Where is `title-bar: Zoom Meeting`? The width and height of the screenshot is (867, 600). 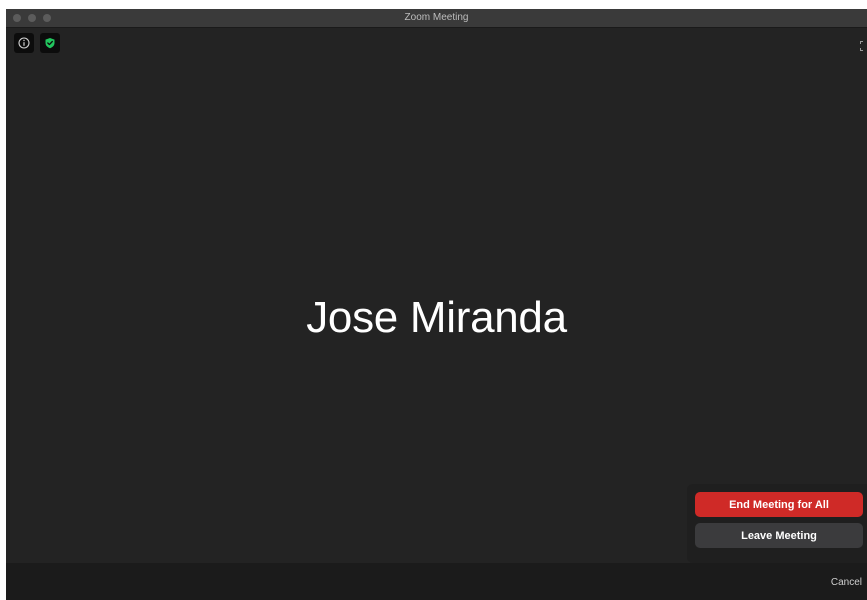
title-bar: Zoom Meeting is located at coordinates (436, 18).